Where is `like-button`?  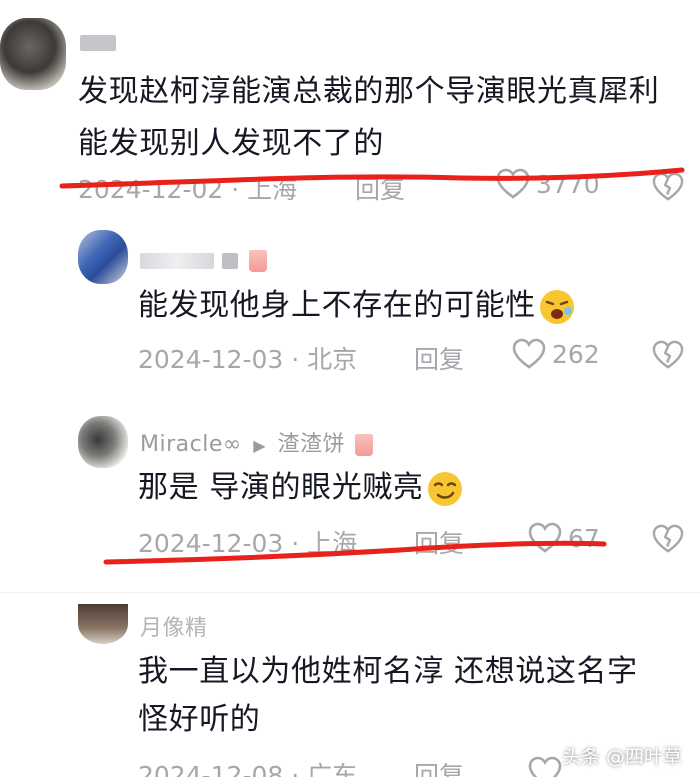
like-button is located at coordinates (545, 766).